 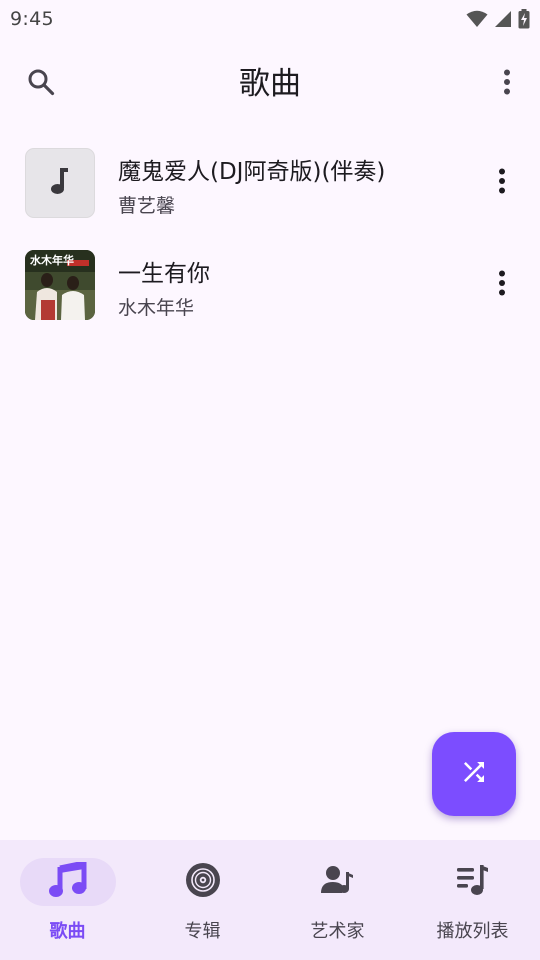 I want to click on nav-label: 播放列表, so click(x=472, y=931).